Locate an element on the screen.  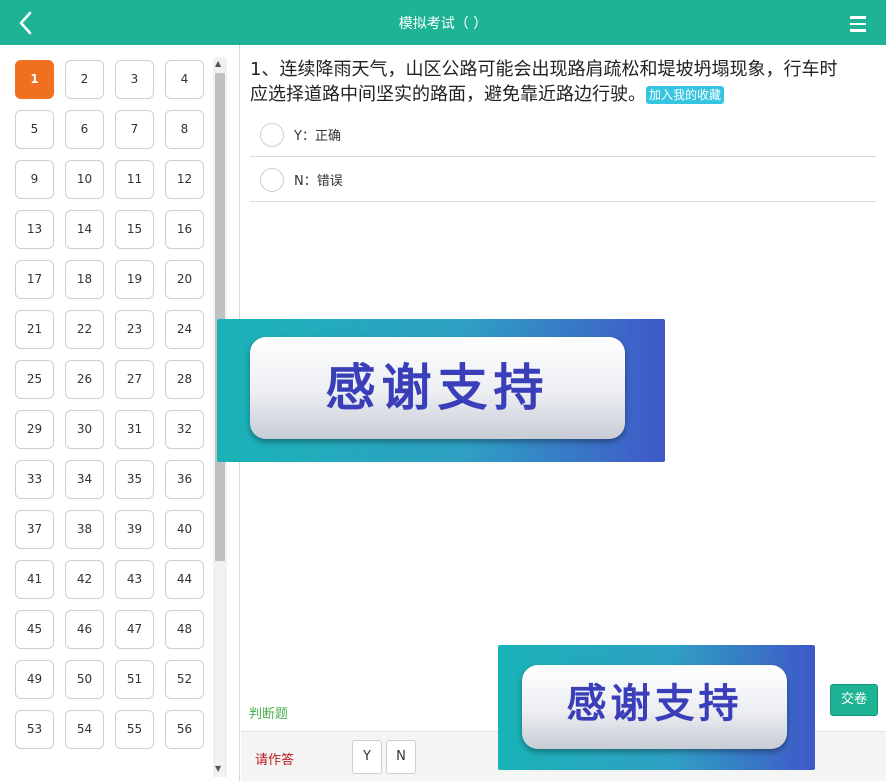
scroll-up-arrow-icon: ▲ is located at coordinates (218, 63).